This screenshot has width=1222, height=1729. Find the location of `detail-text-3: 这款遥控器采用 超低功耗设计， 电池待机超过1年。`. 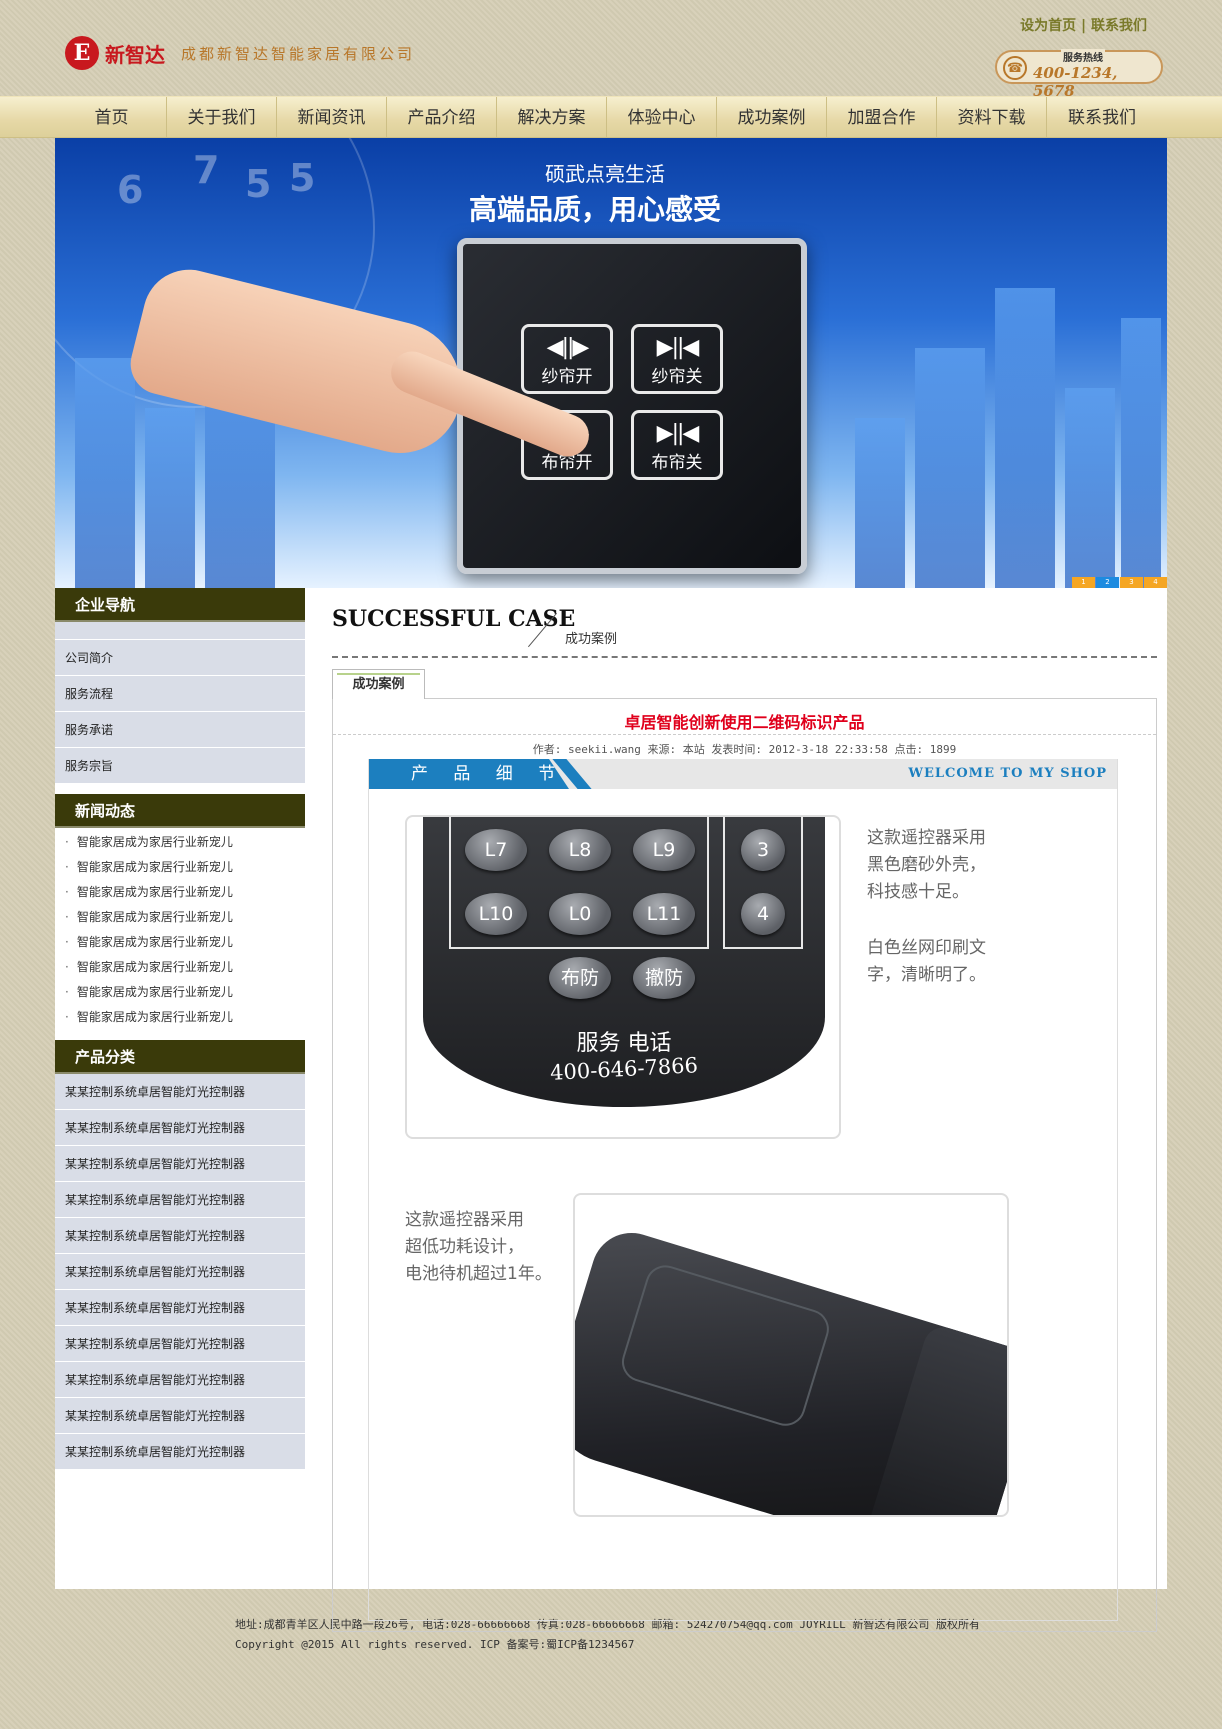

detail-text-3: 这款遥控器采用 超低功耗设计， 电池待机超过1年。 is located at coordinates (478, 1247).